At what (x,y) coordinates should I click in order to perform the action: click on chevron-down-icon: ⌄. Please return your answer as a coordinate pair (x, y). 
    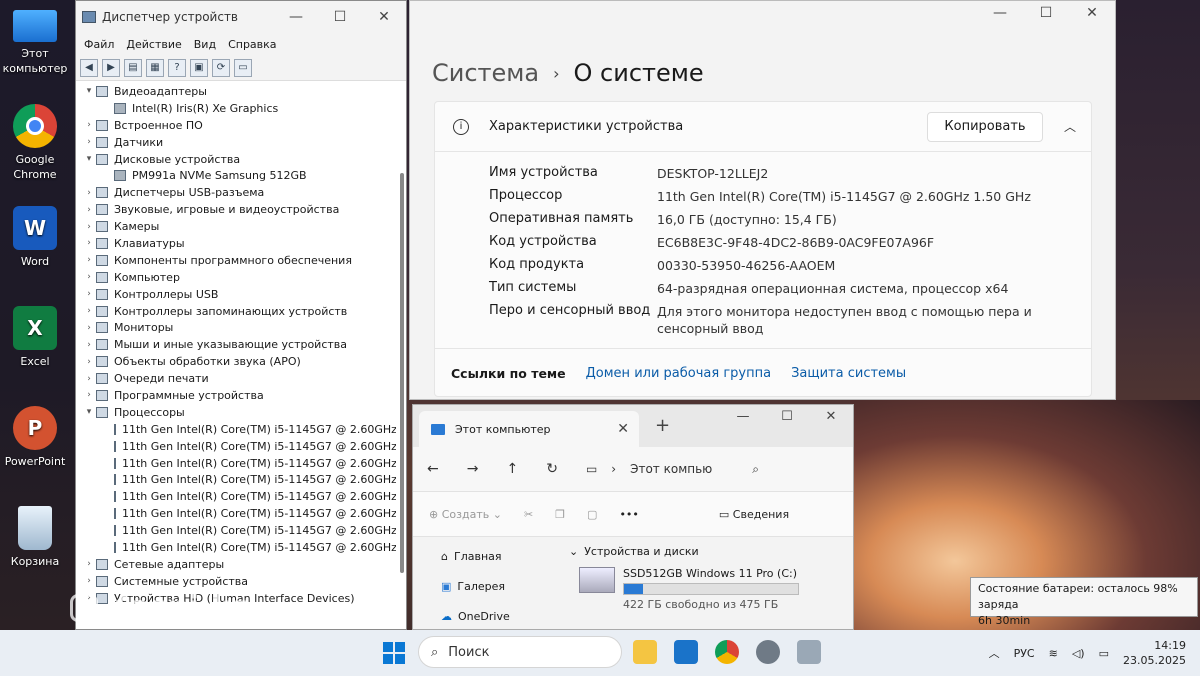
    Looking at the image, I should click on (573, 551).